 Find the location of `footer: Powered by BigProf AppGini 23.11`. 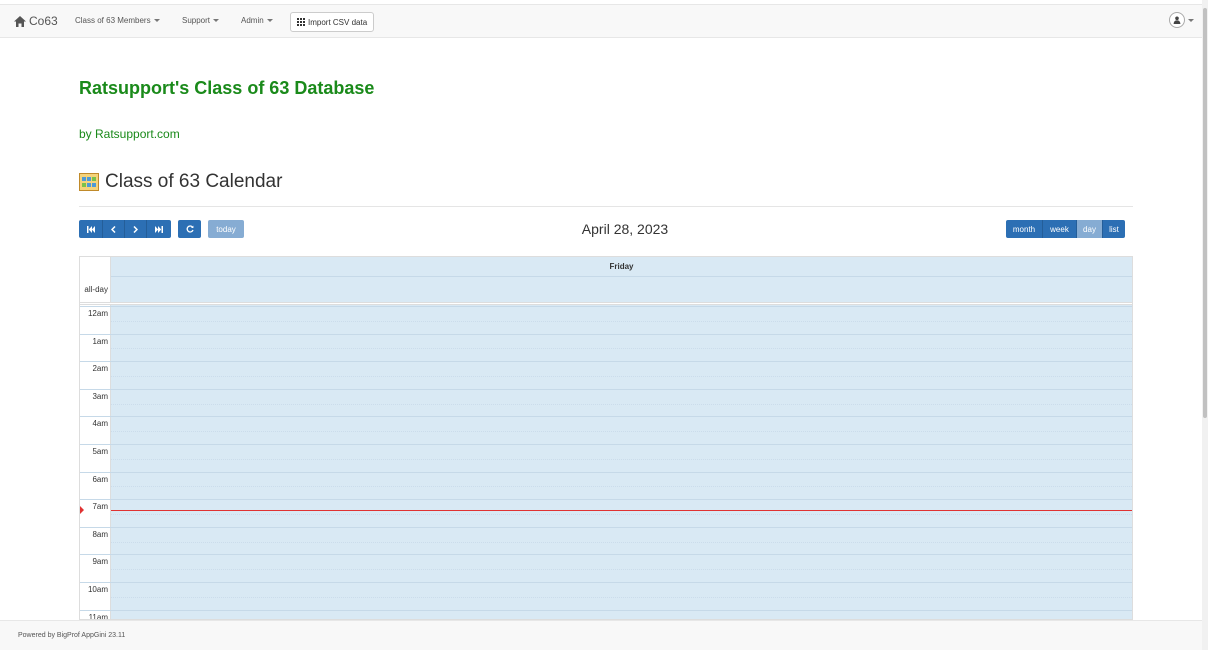

footer: Powered by BigProf AppGini 23.11 is located at coordinates (601, 635).